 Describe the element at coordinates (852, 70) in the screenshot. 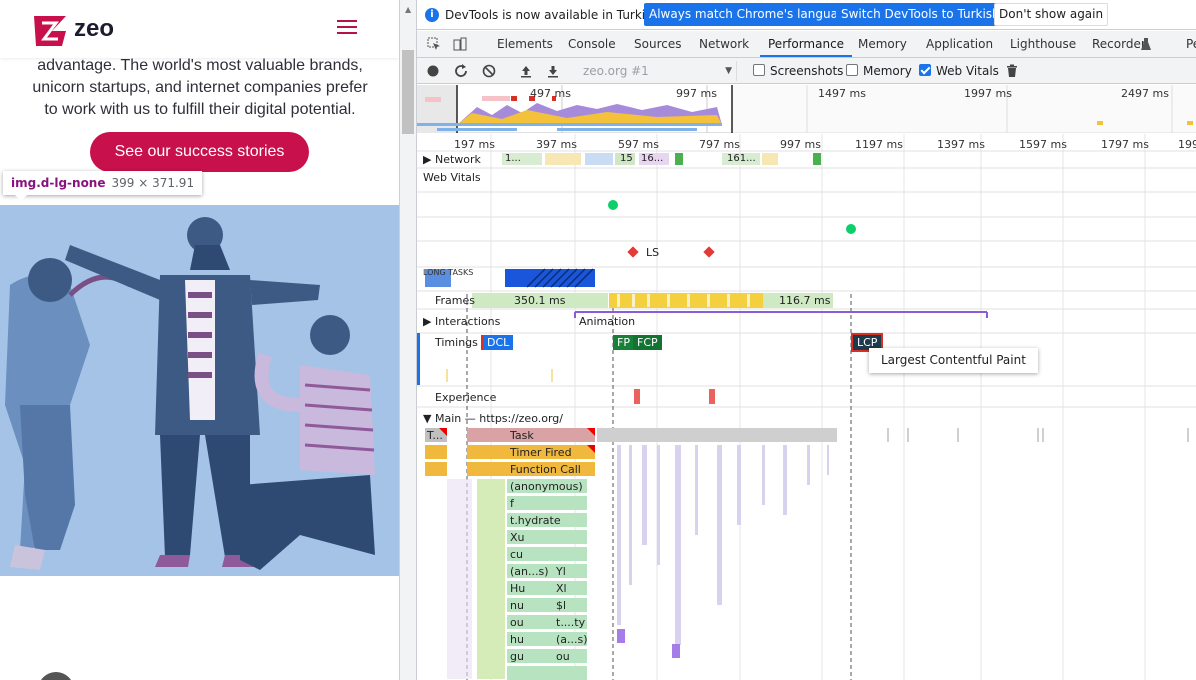

I see `memory-checkbox` at that location.